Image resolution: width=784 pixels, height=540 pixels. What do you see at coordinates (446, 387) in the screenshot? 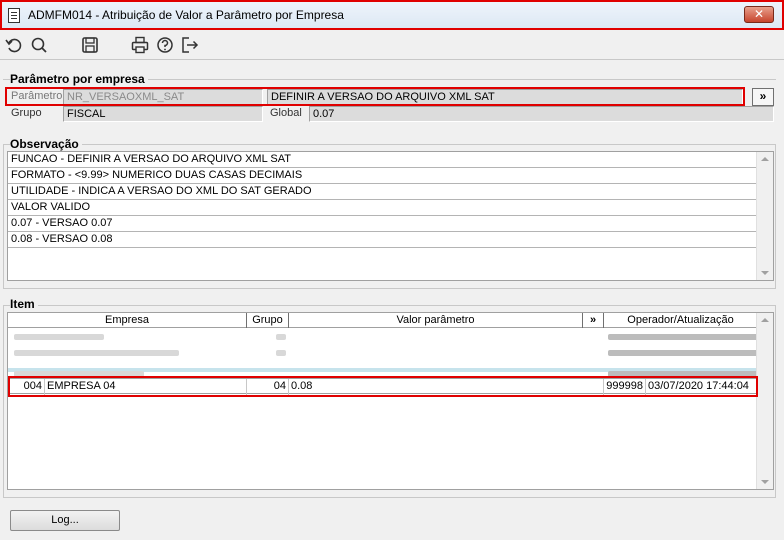
I see `cell-valor: 0.08` at bounding box center [446, 387].